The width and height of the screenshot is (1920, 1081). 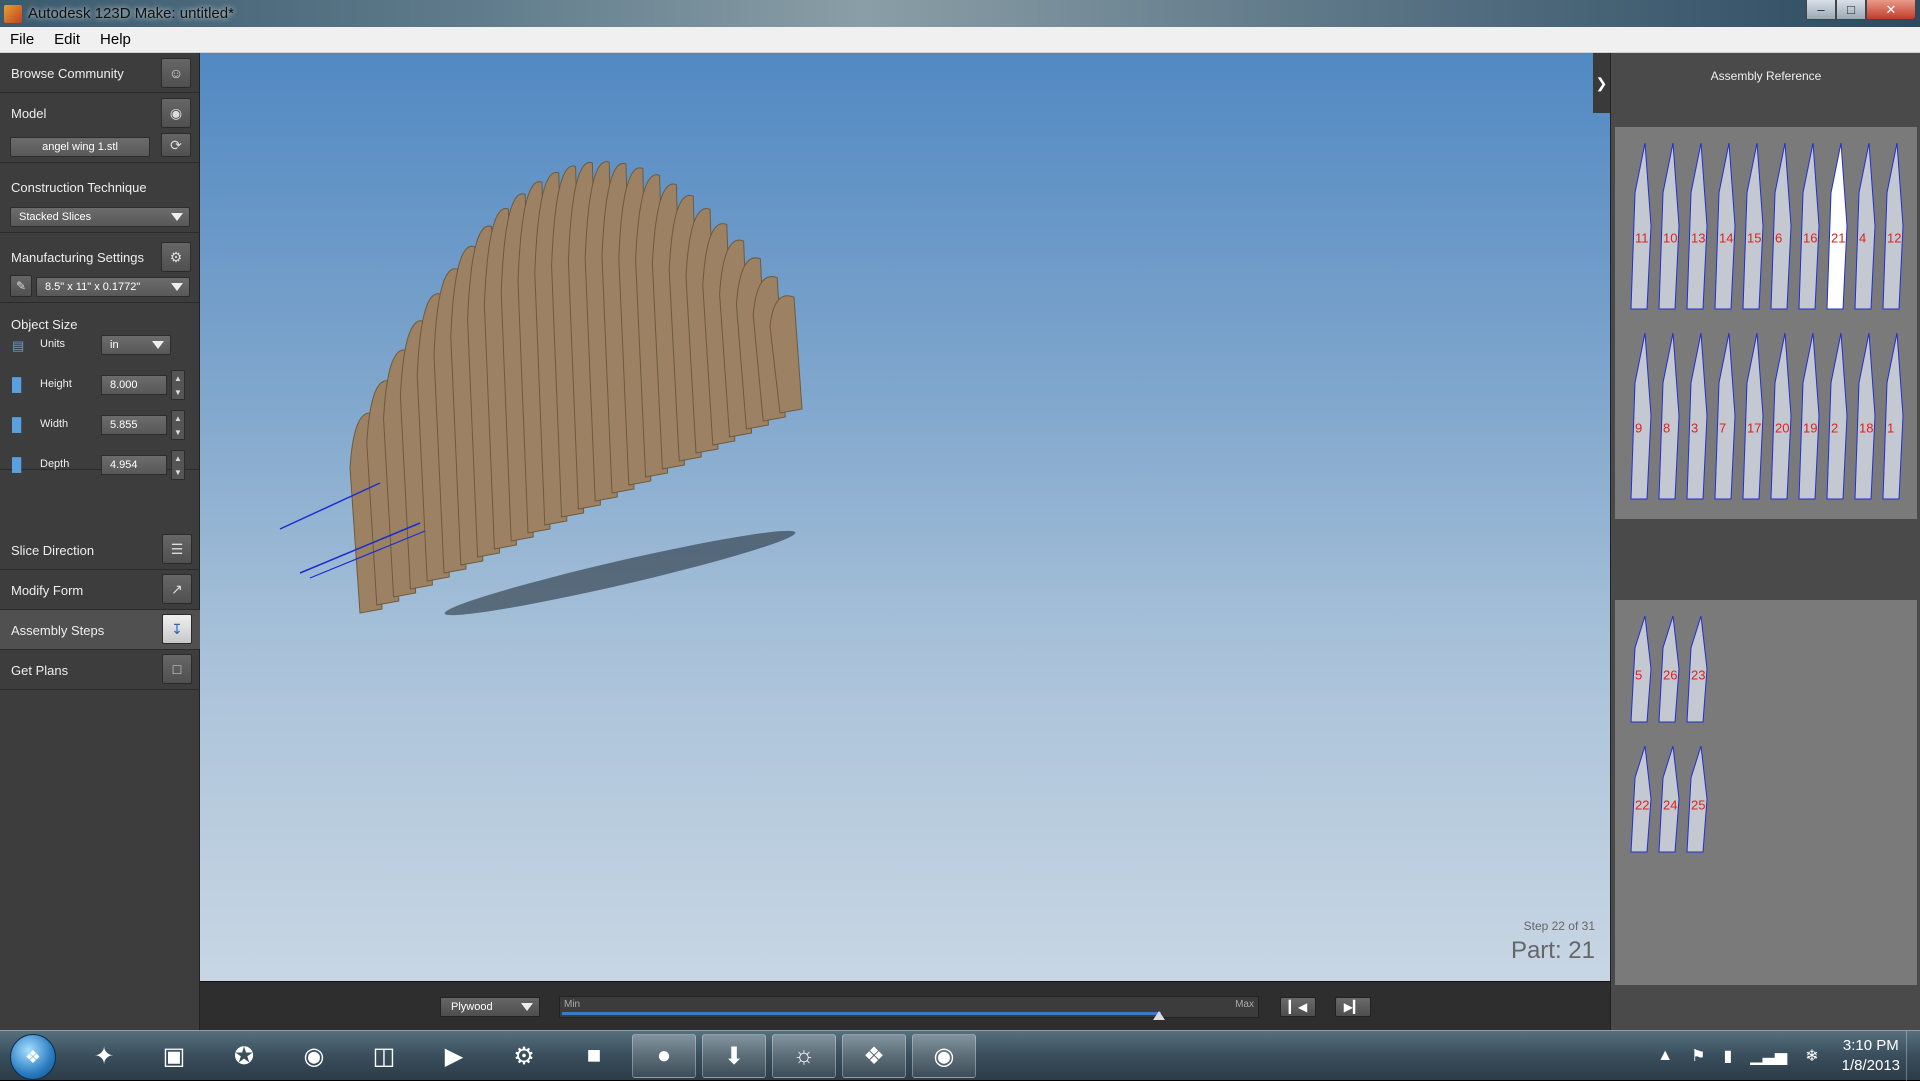 What do you see at coordinates (176, 145) in the screenshot?
I see `refresh-icon: ⟳` at bounding box center [176, 145].